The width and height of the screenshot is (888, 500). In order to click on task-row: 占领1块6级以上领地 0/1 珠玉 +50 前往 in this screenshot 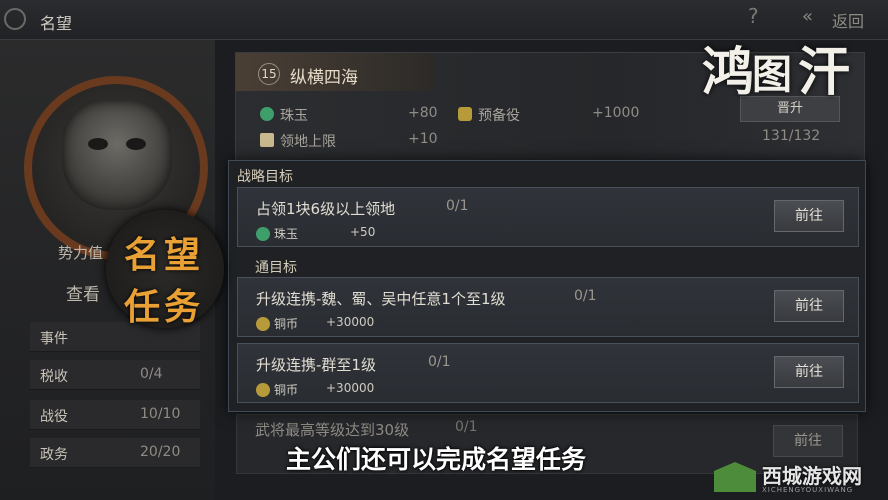, I will do `click(548, 217)`.